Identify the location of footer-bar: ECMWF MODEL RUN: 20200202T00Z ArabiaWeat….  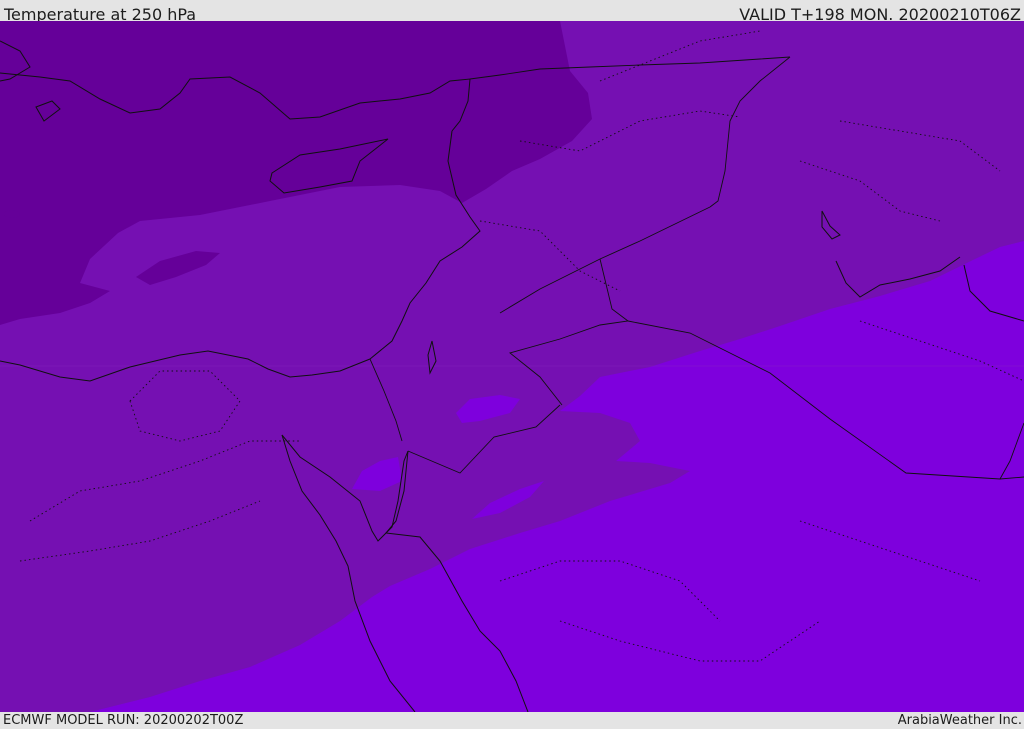
(512, 720).